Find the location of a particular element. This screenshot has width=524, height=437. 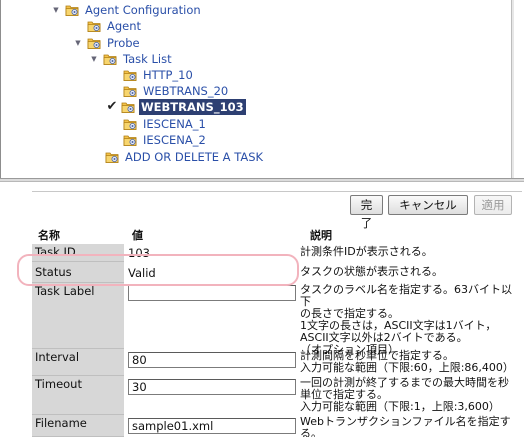

task-id-description: 計測条件IDが表示される。 is located at coordinates (366, 251).